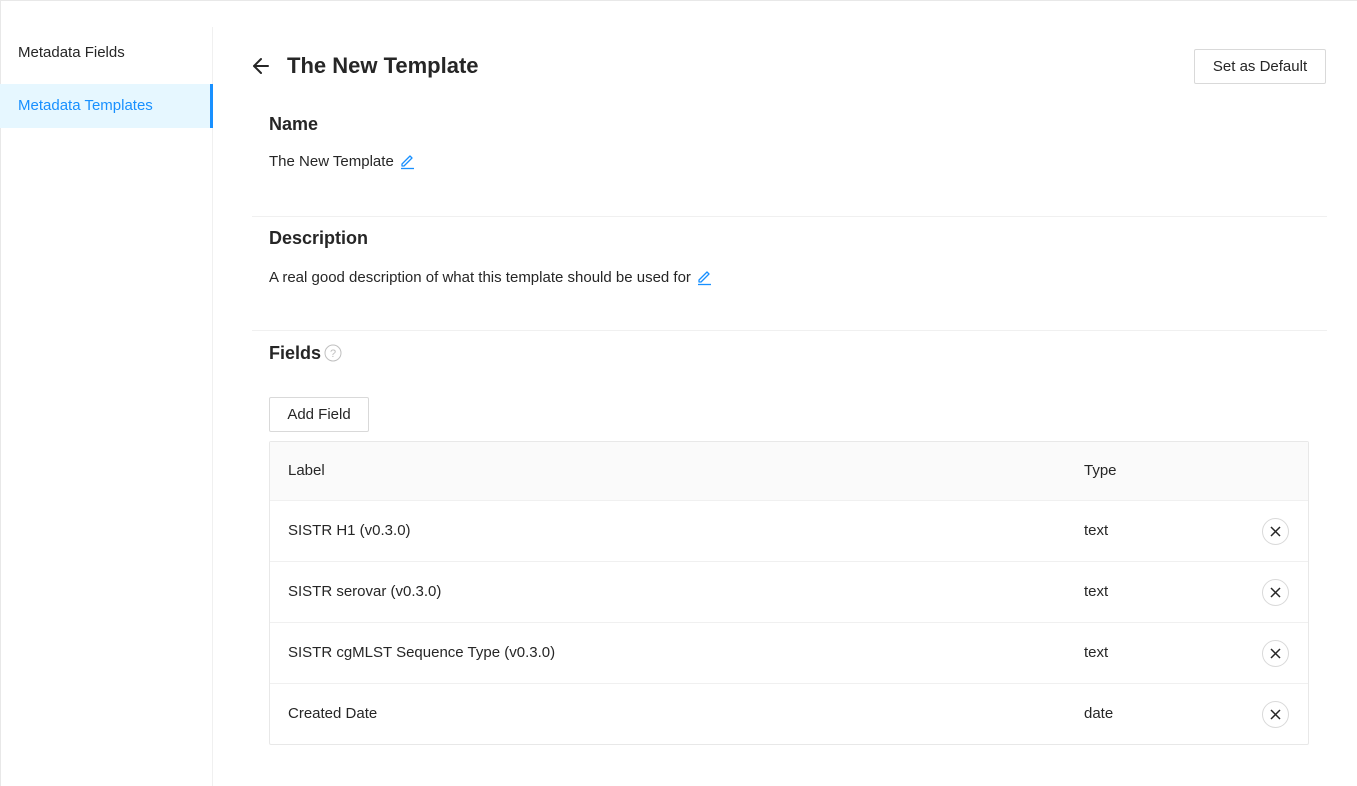  I want to click on sidebar-item-metadata-templates: Metadata Templates, so click(106, 106).